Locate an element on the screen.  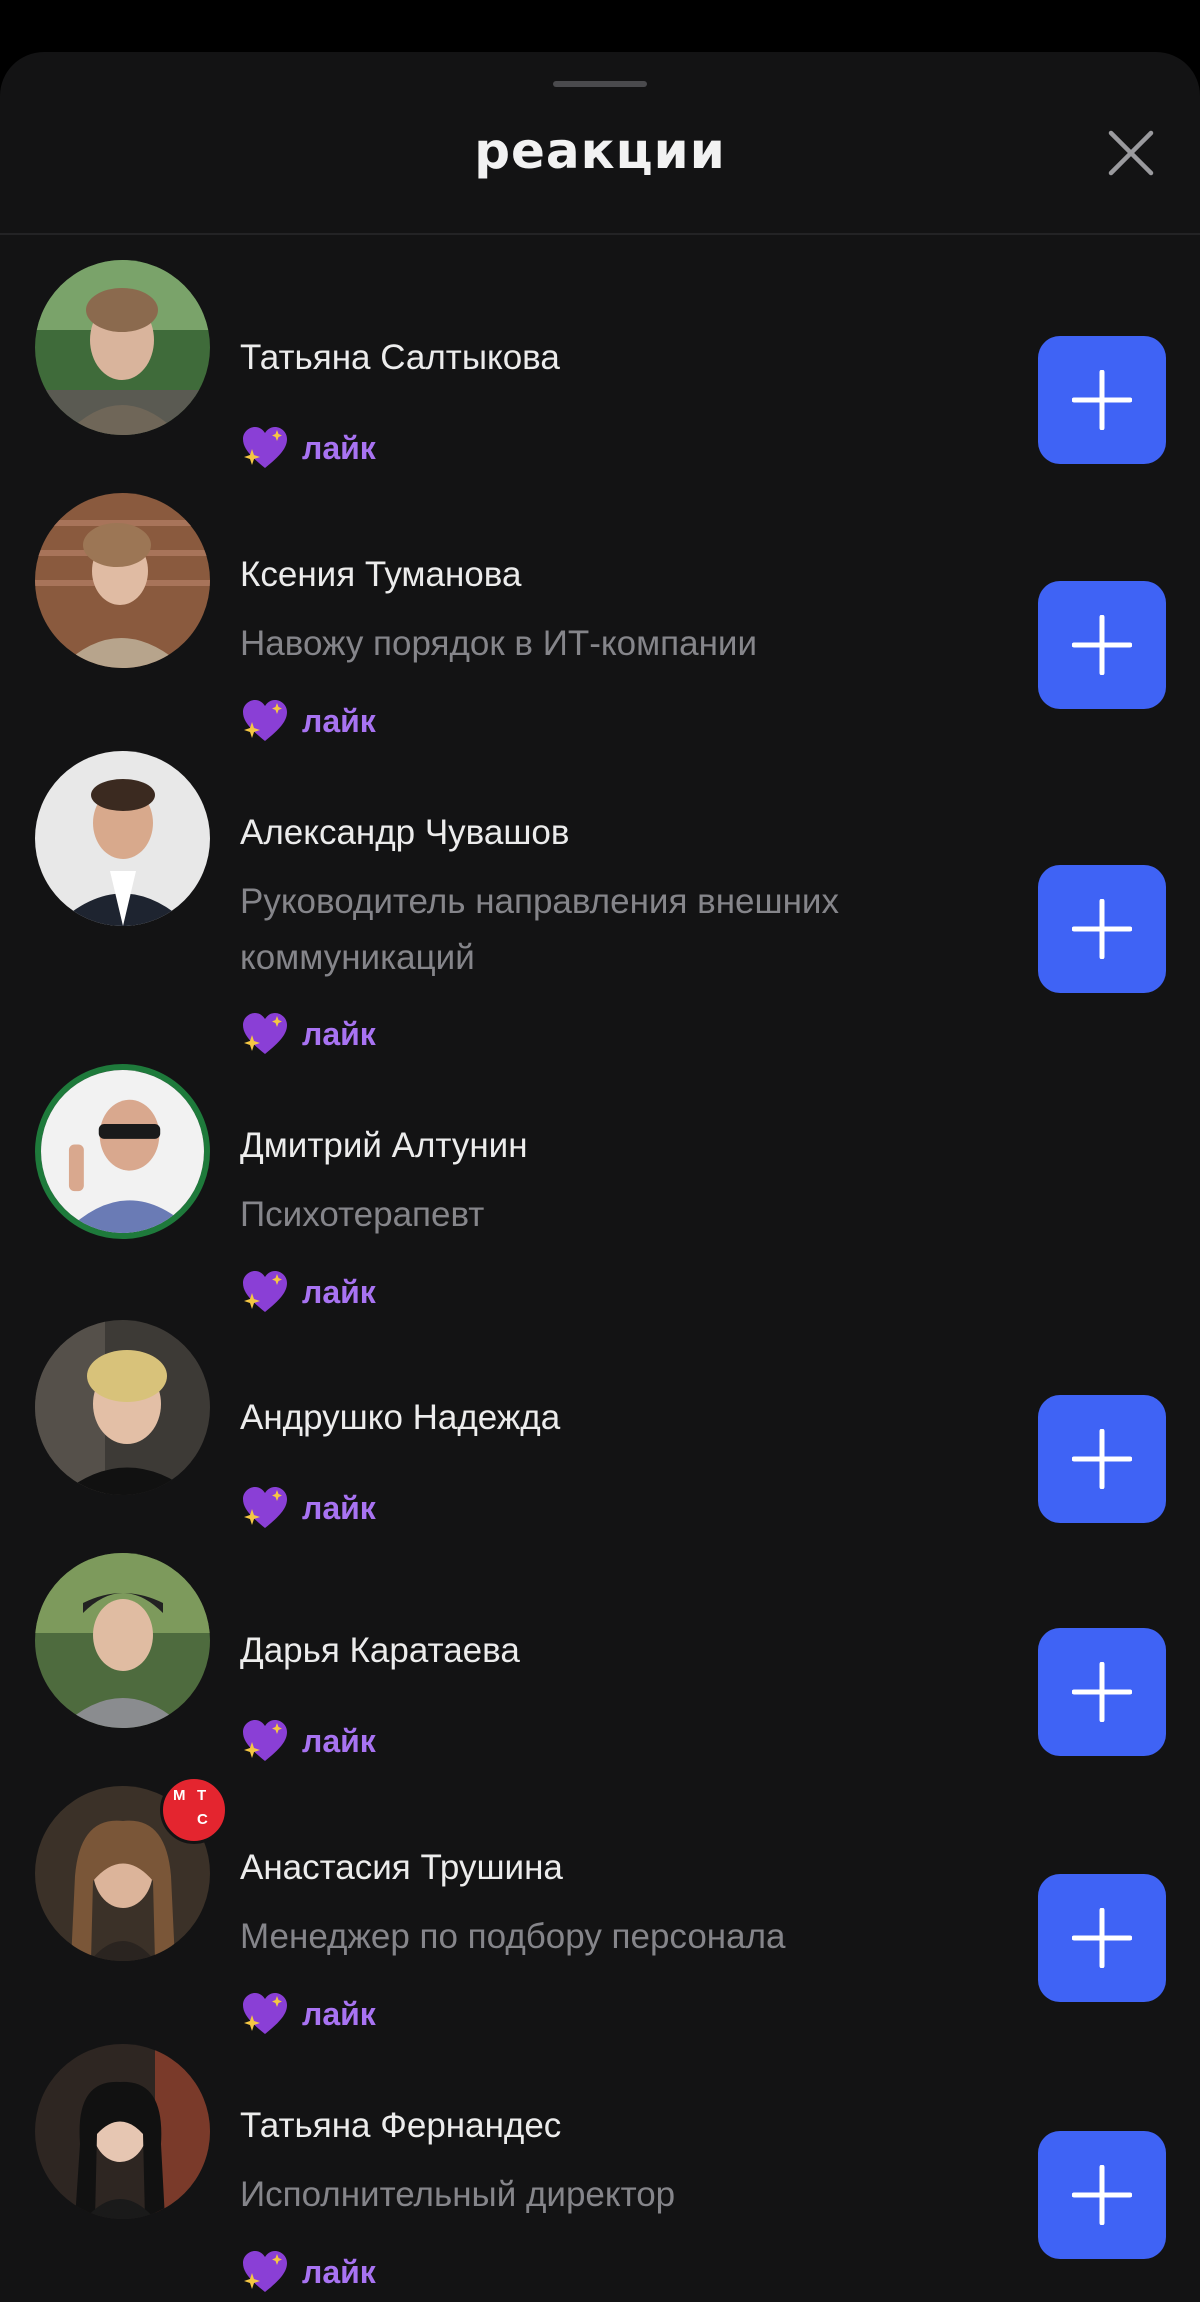
company-badge: М Т С is located at coordinates (194, 1810).